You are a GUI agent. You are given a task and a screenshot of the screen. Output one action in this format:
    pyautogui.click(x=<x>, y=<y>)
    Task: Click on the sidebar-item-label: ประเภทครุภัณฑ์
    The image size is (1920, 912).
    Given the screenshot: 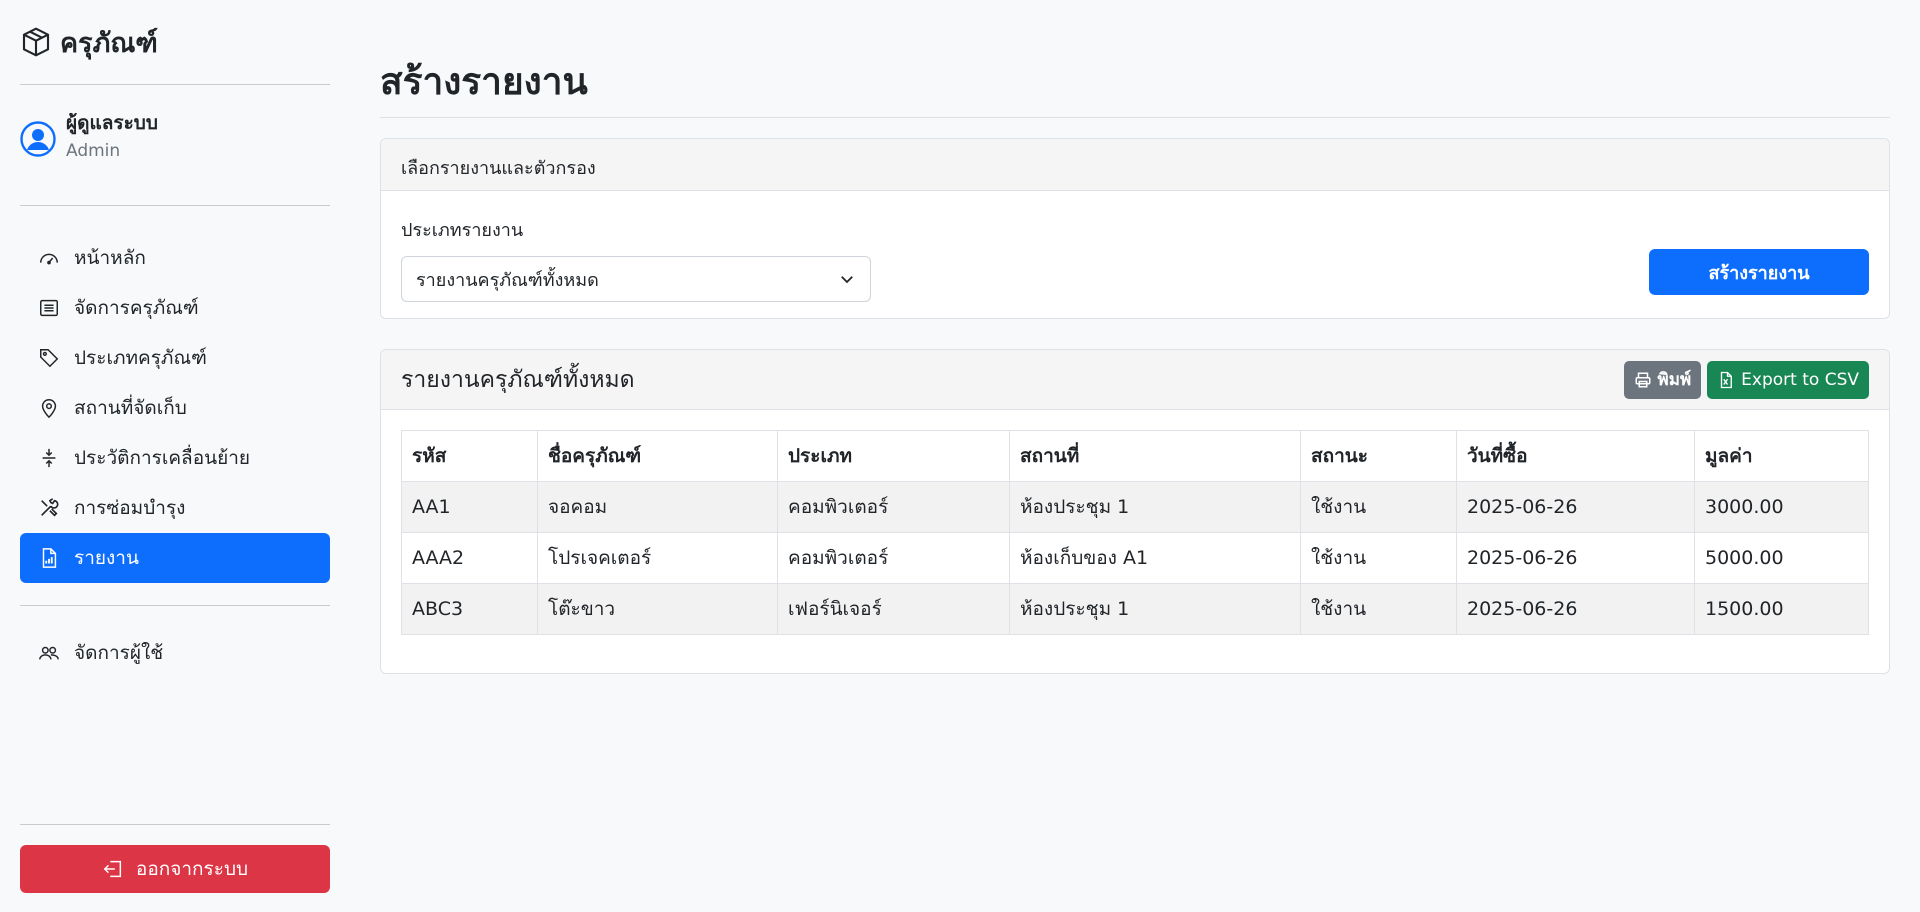 What is the action you would take?
    pyautogui.click(x=140, y=358)
    